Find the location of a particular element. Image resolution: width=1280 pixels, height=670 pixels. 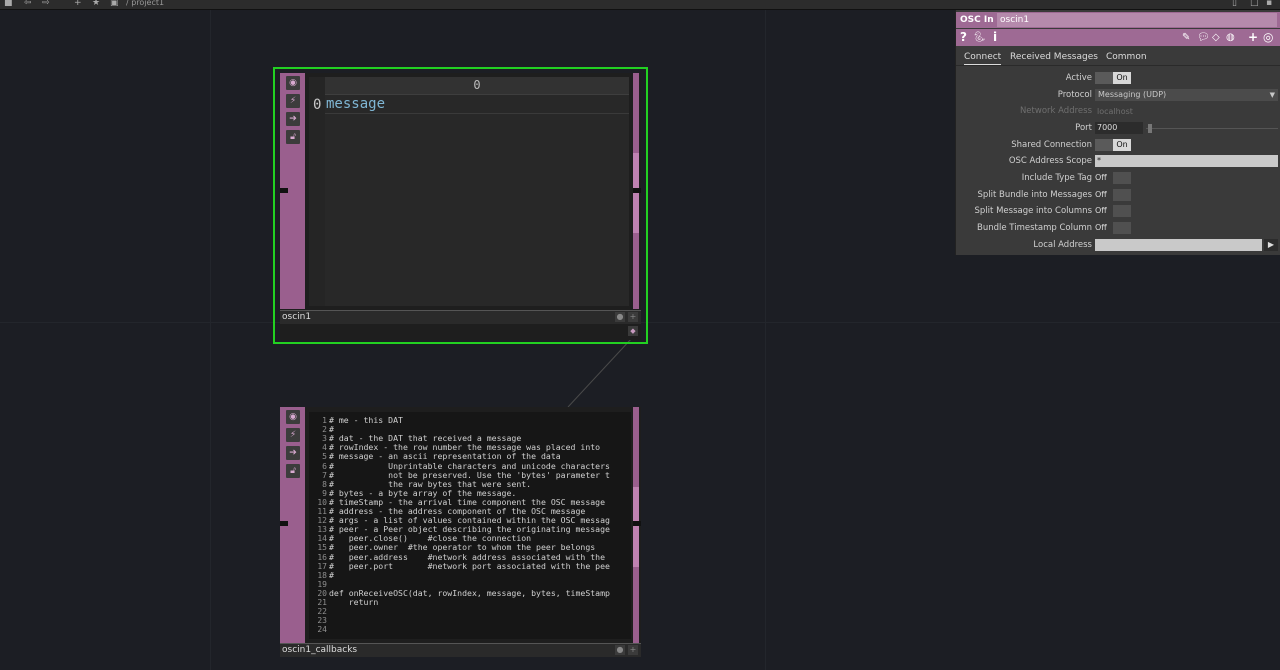

param-label: Local Address is located at coordinates (1062, 245).